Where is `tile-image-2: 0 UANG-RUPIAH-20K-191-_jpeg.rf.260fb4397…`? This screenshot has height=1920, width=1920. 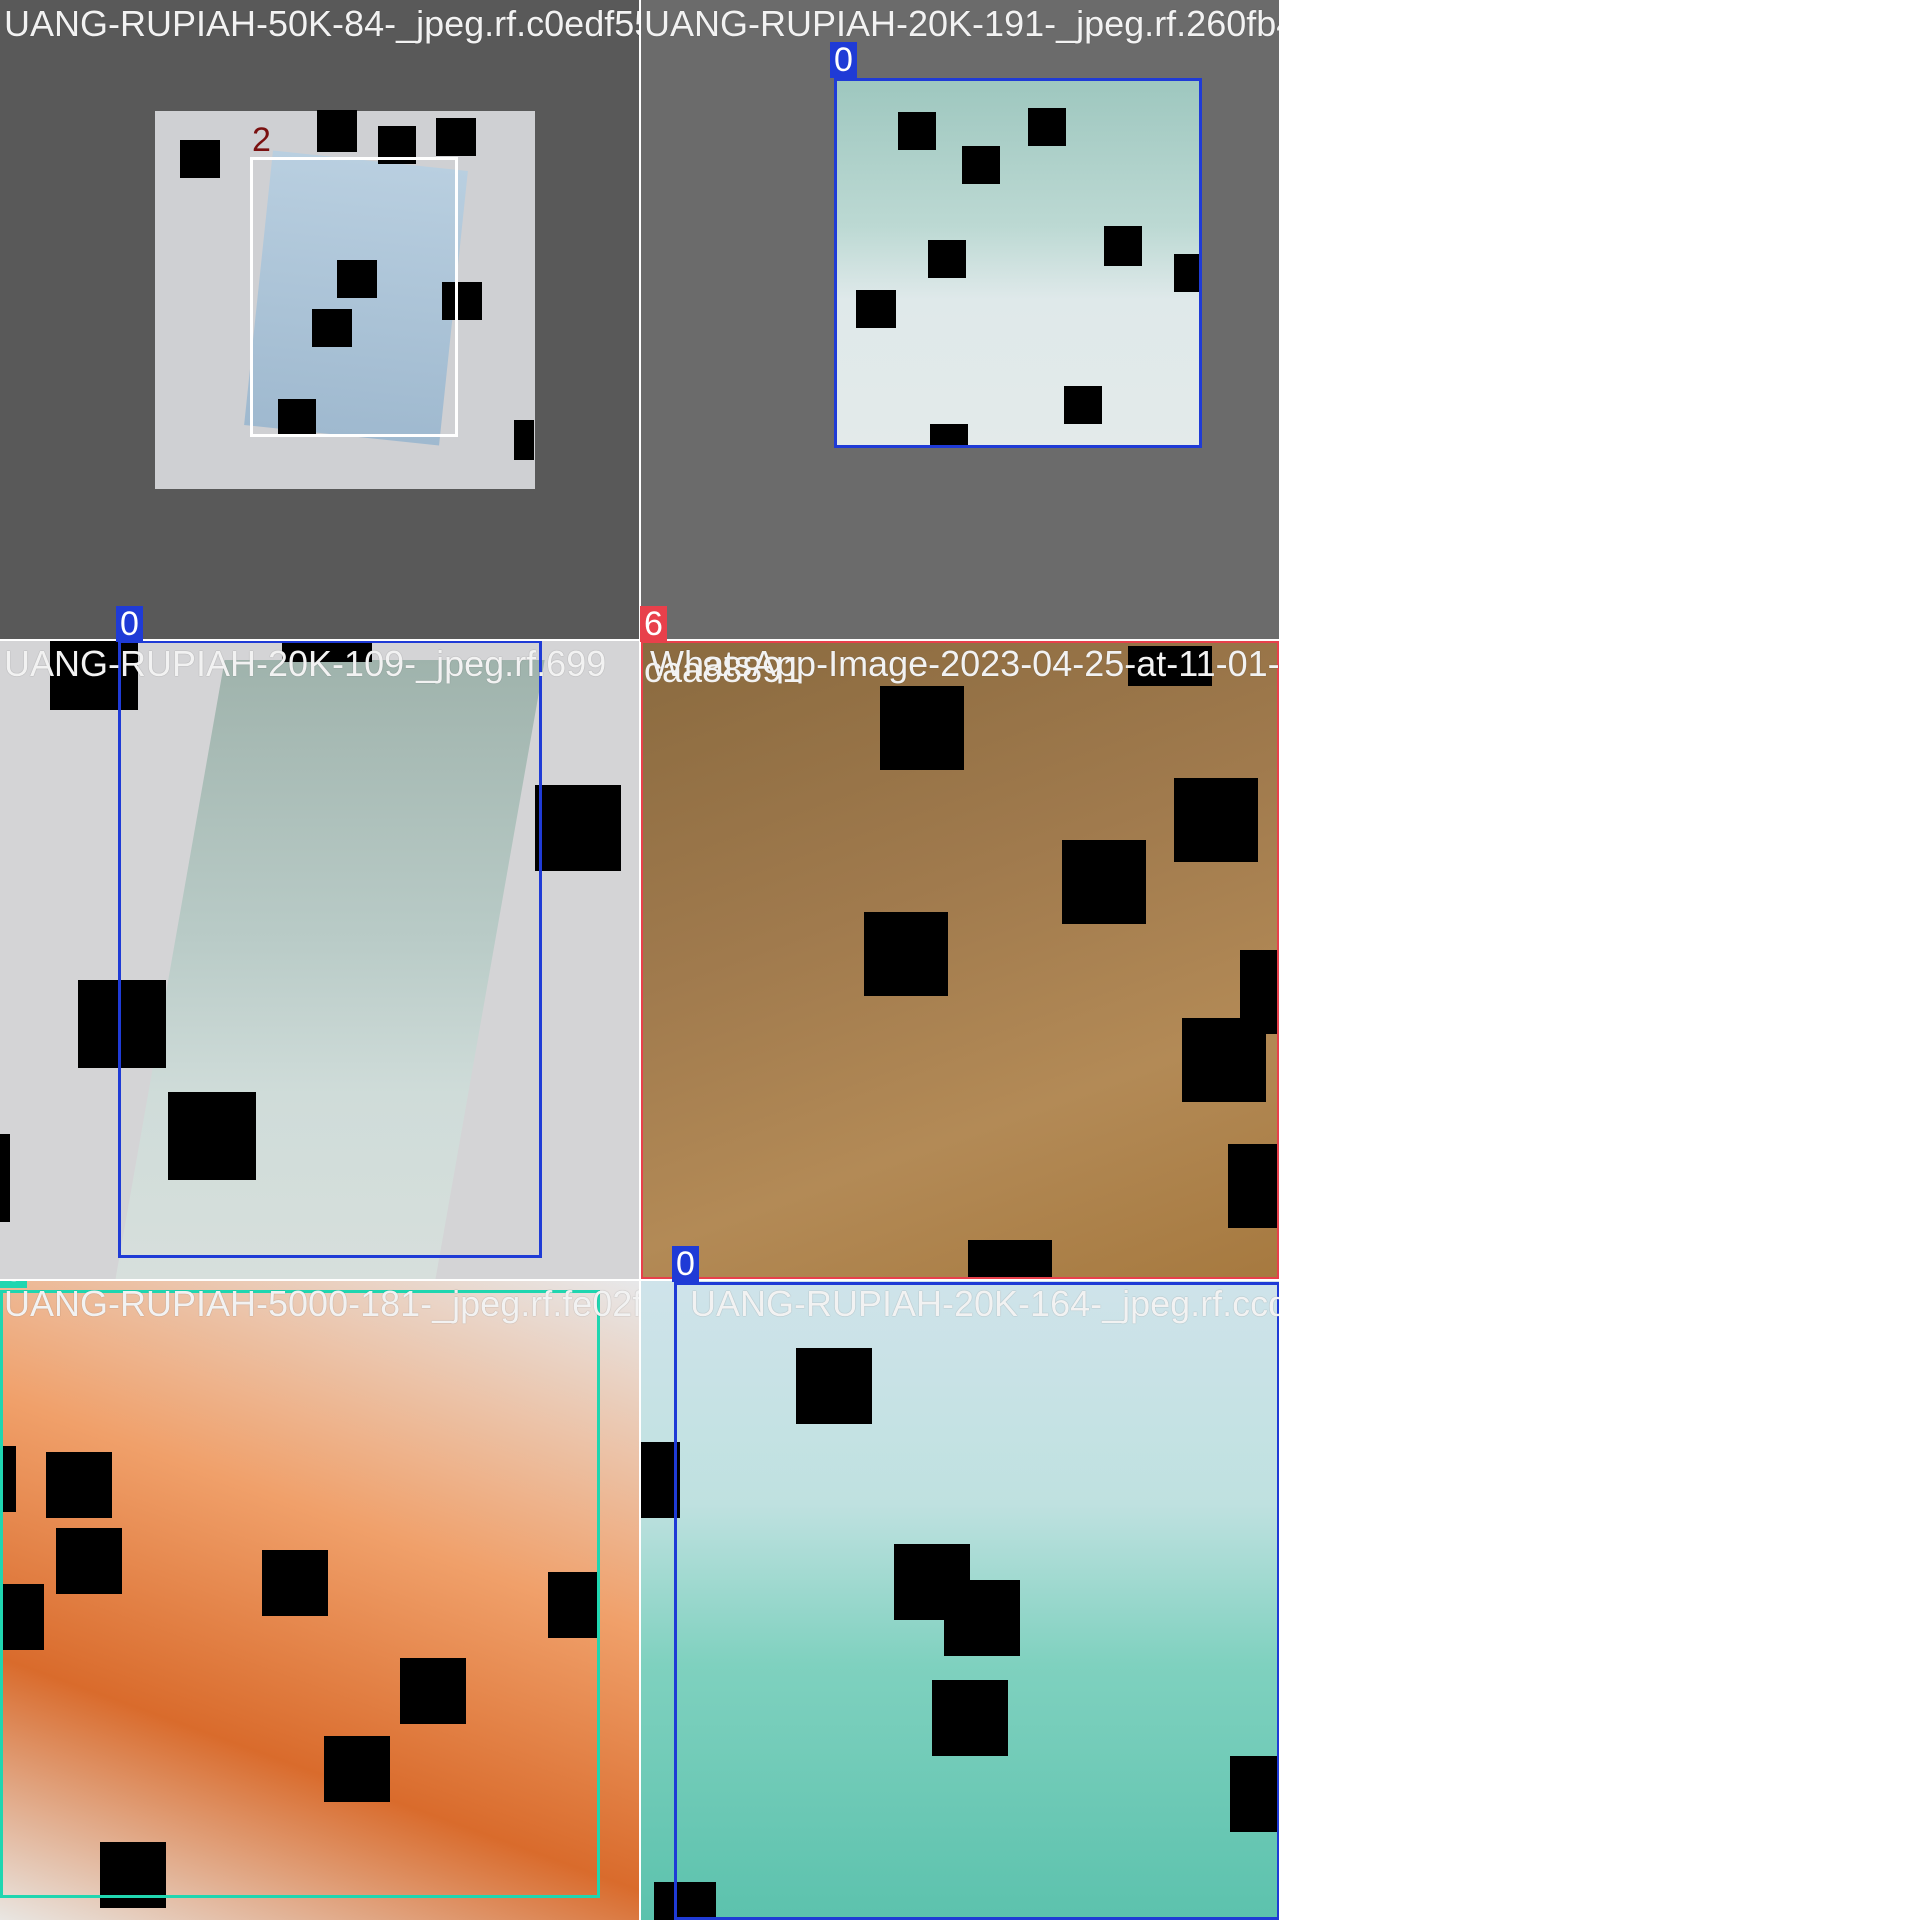 tile-image-2: 0 UANG-RUPIAH-20K-191-_jpeg.rf.260fb4397… is located at coordinates (960, 320).